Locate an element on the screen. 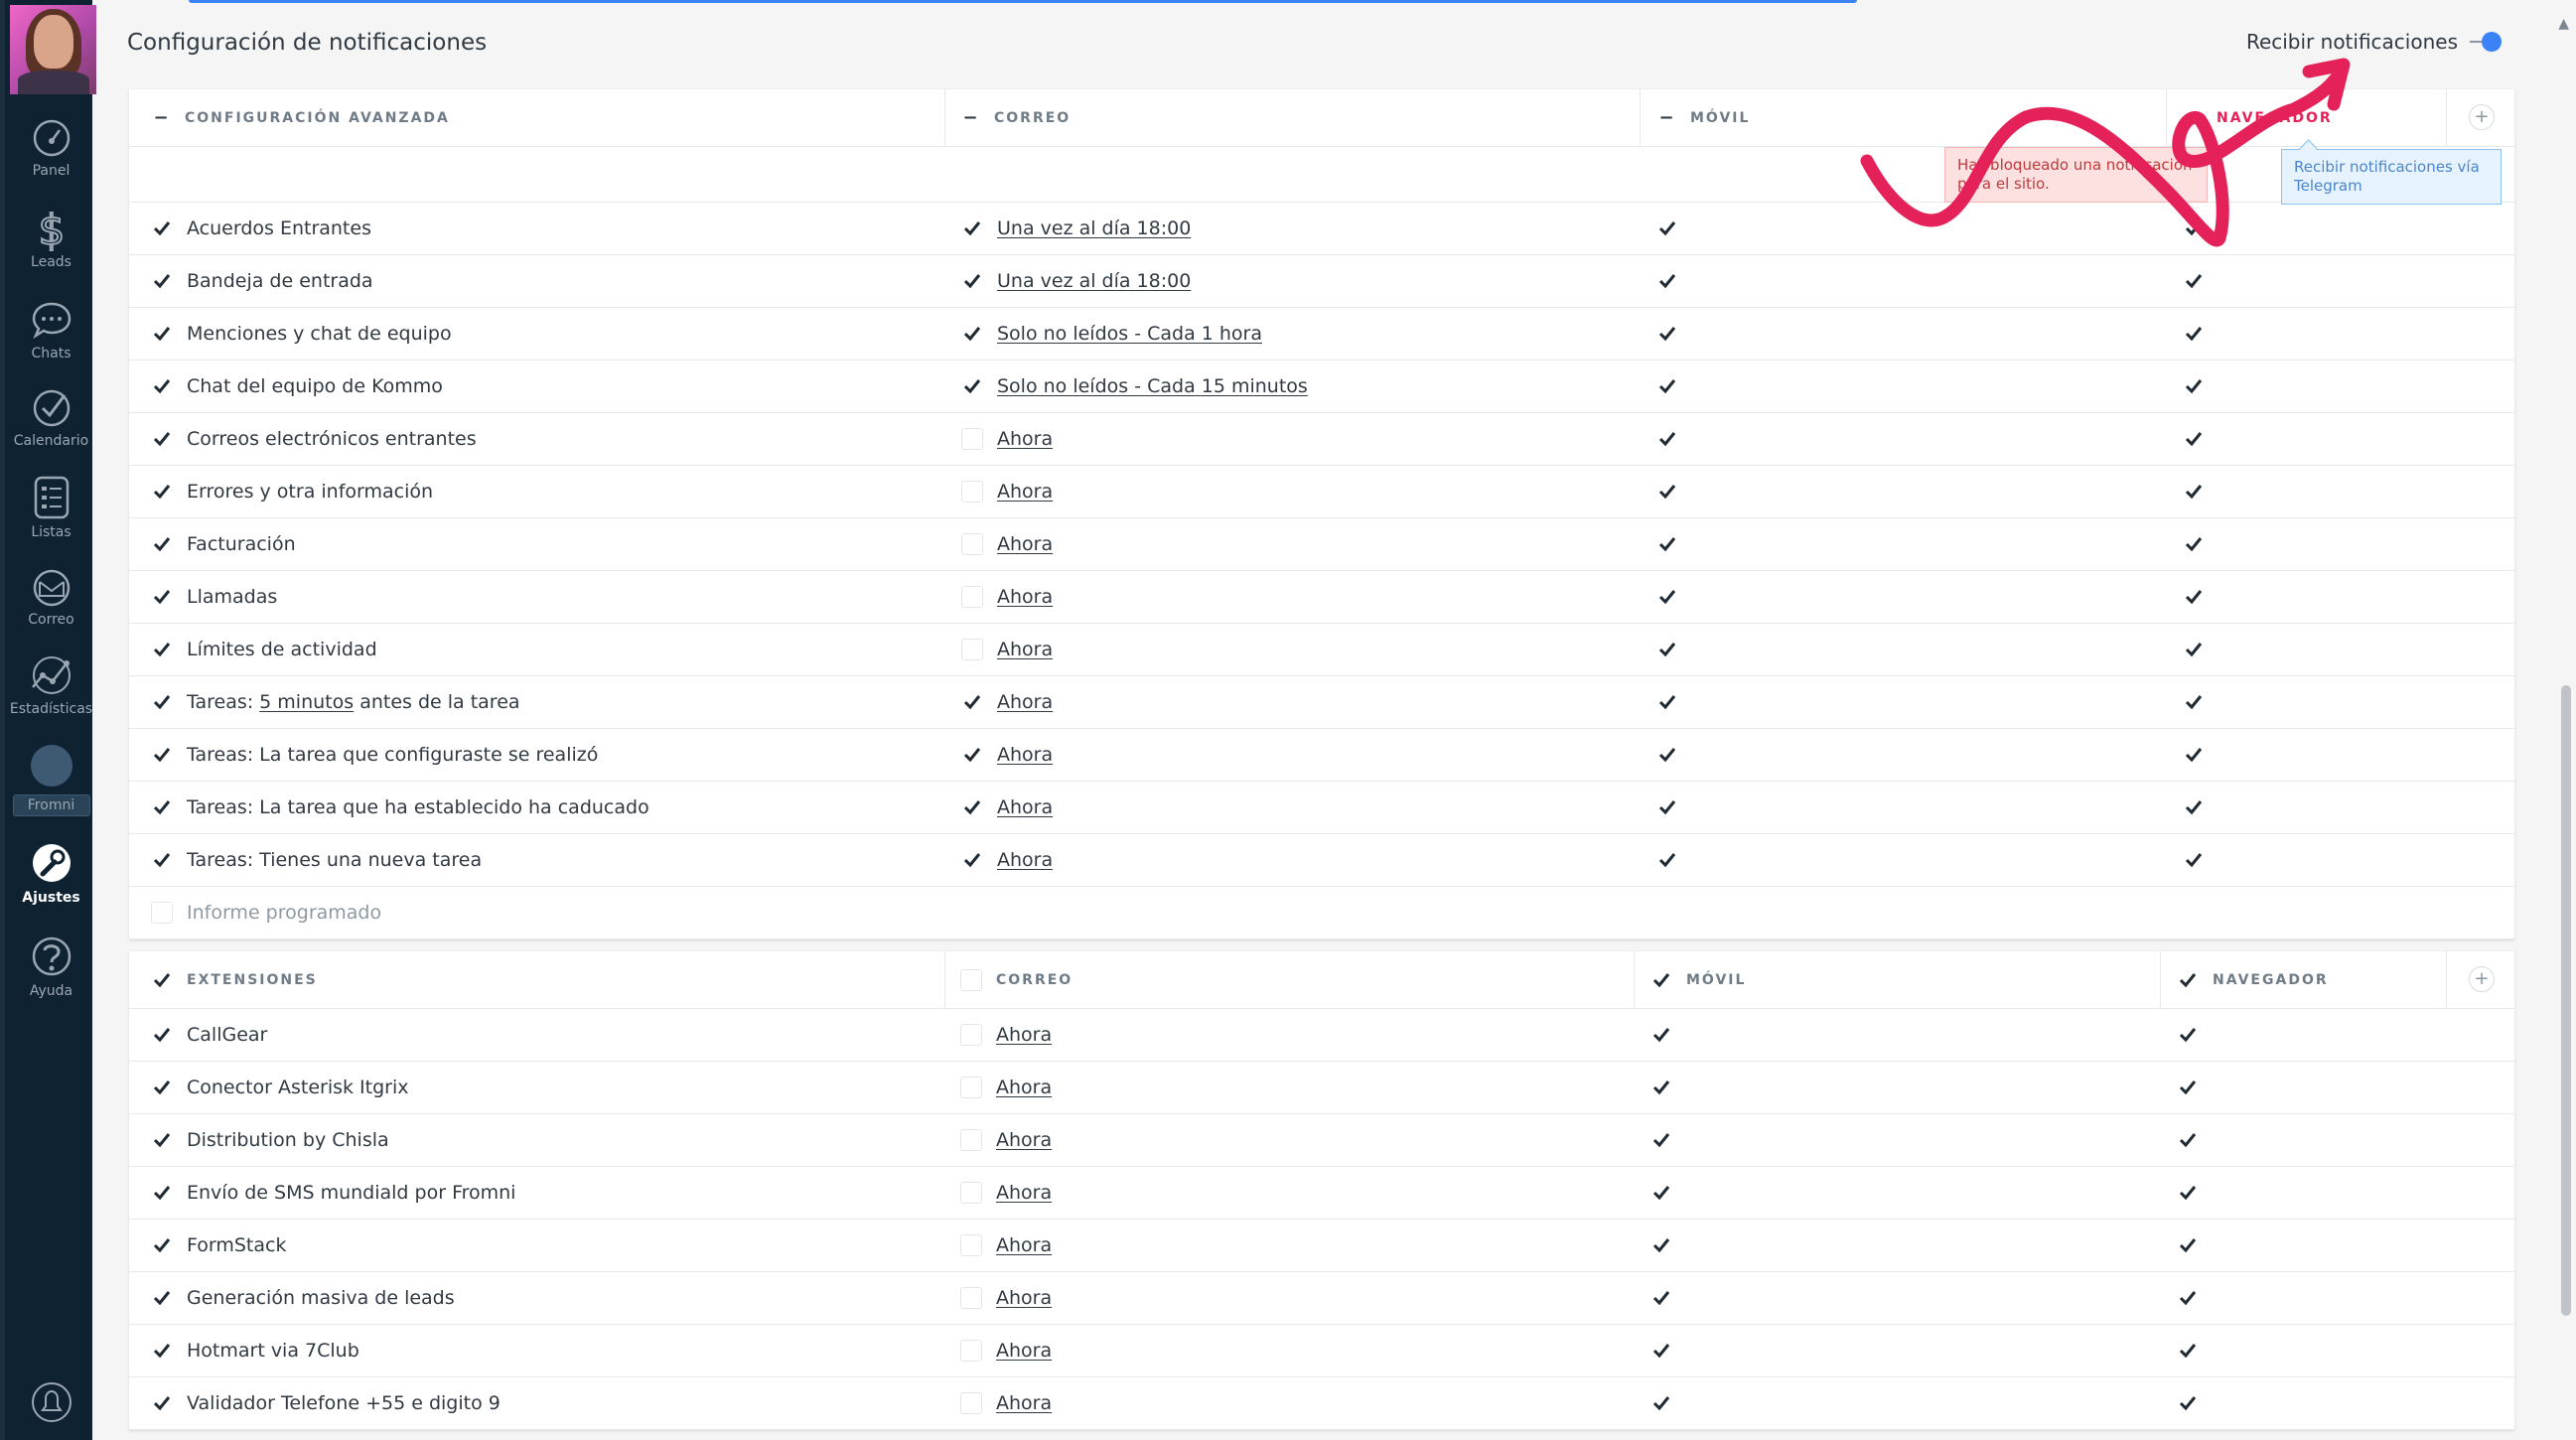 This screenshot has width=2576, height=1440. scrollbar-thumb is located at coordinates (2566, 1000).